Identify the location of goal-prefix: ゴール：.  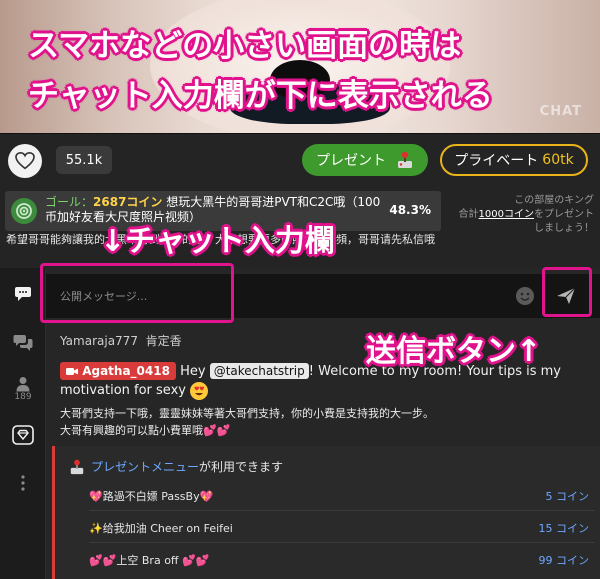
(69, 202).